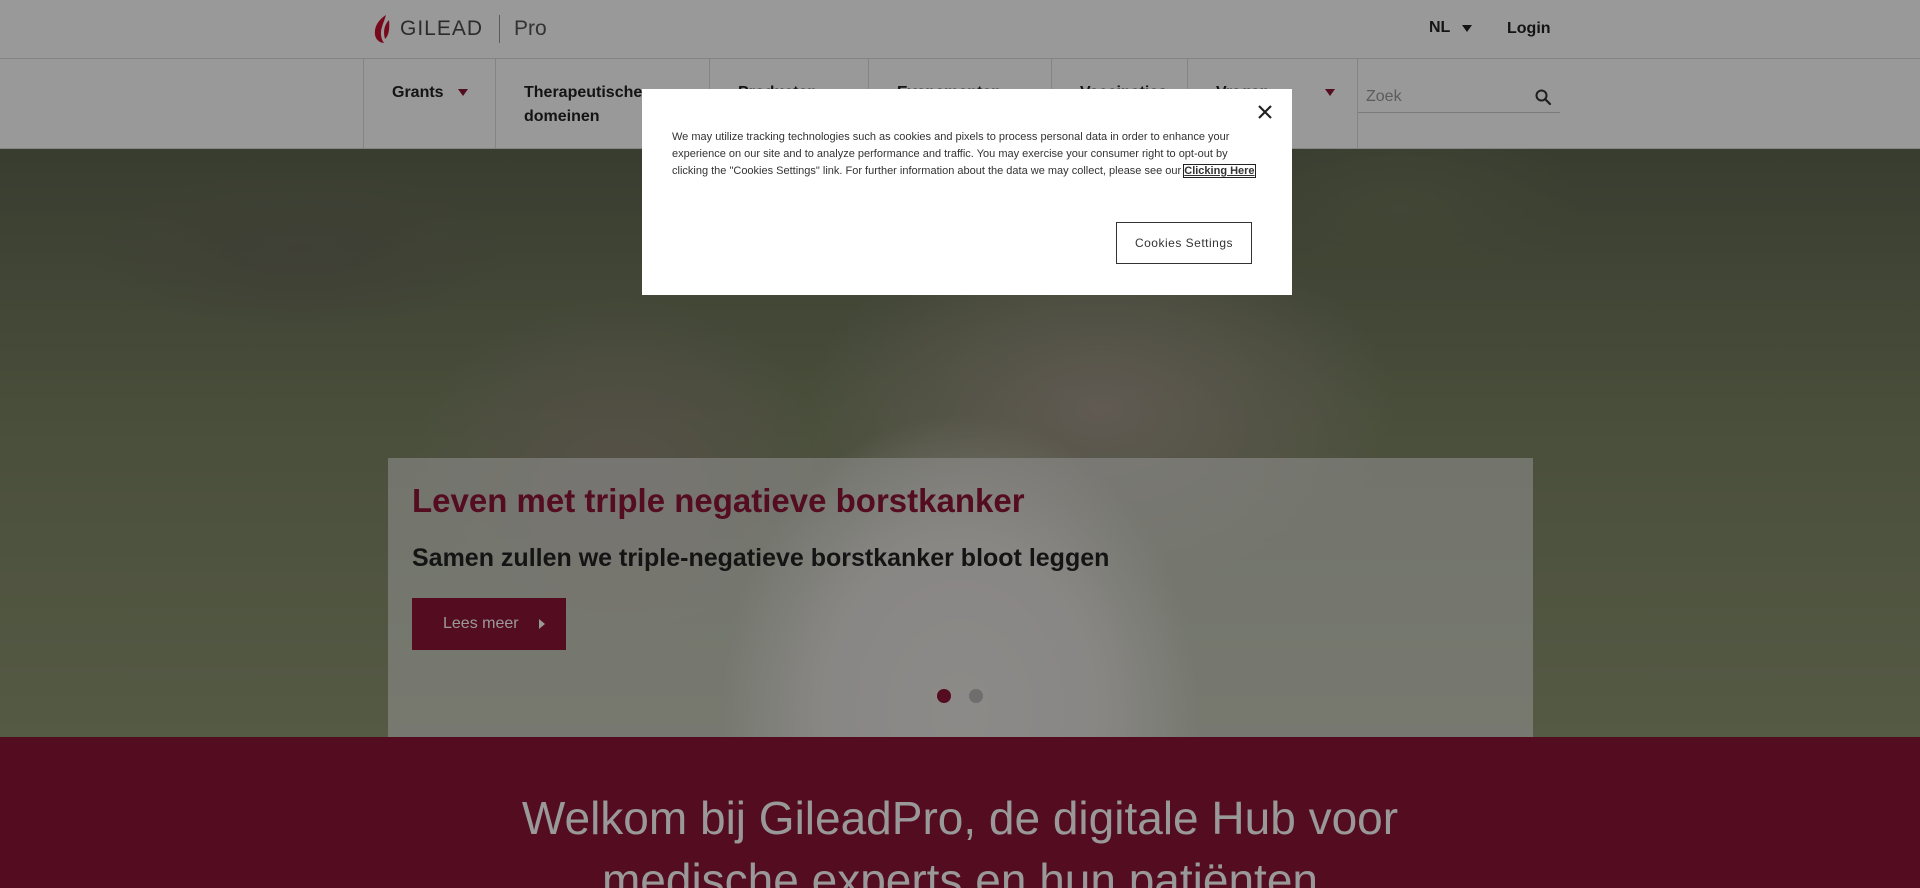 This screenshot has width=1920, height=888. I want to click on privacy-policy-link: Clicking Here, so click(1219, 171).